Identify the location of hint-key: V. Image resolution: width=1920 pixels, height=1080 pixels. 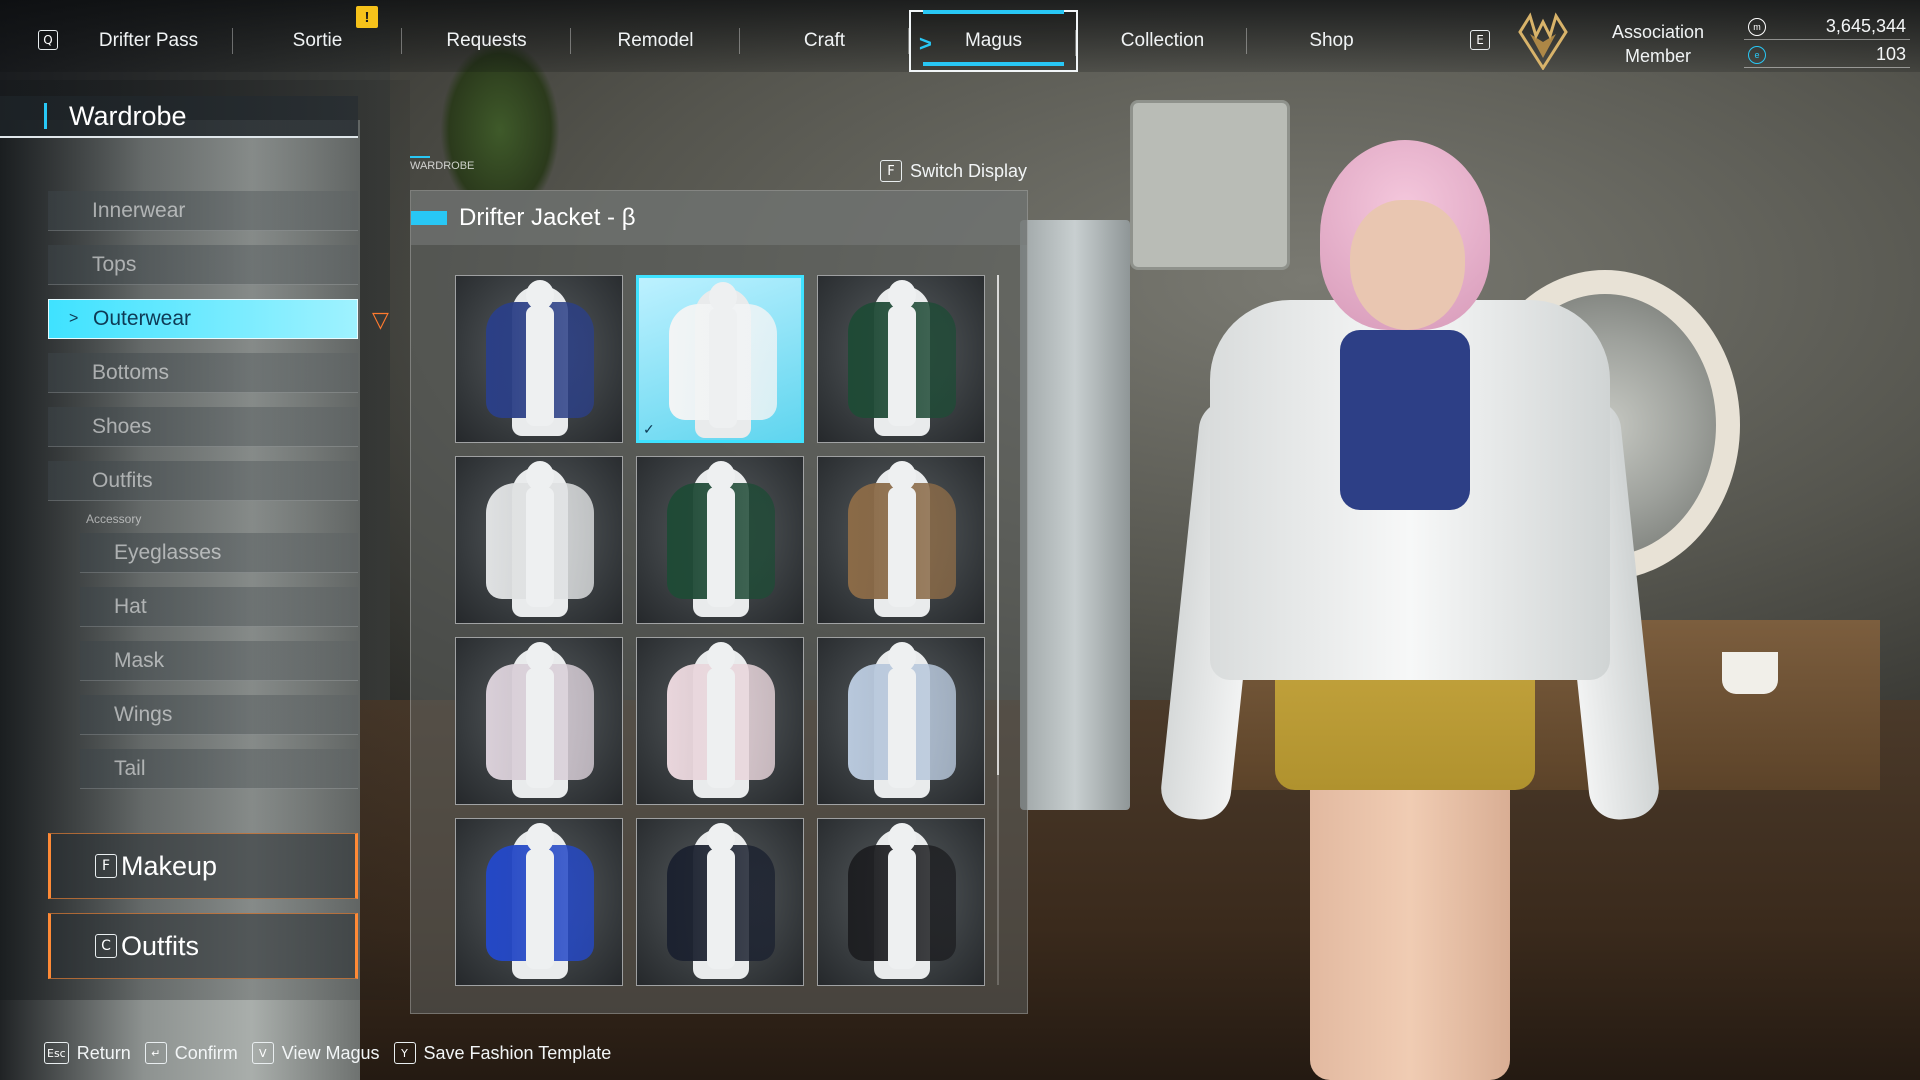
(262, 1053).